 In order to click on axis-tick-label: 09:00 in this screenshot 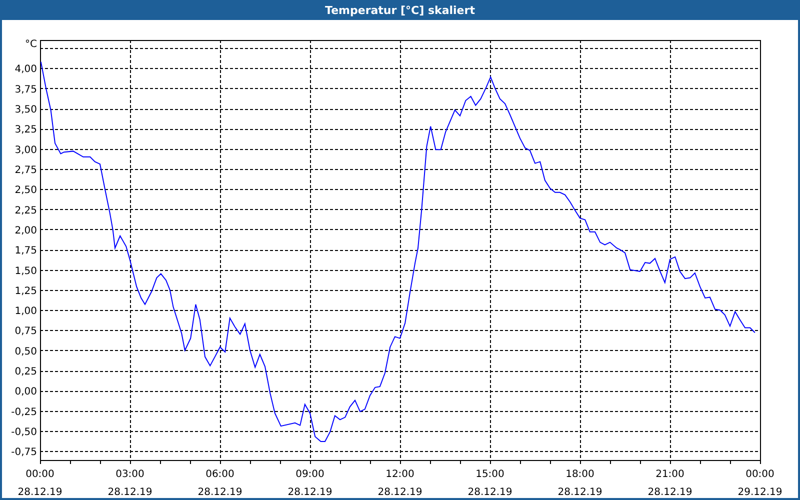, I will do `click(310, 474)`.